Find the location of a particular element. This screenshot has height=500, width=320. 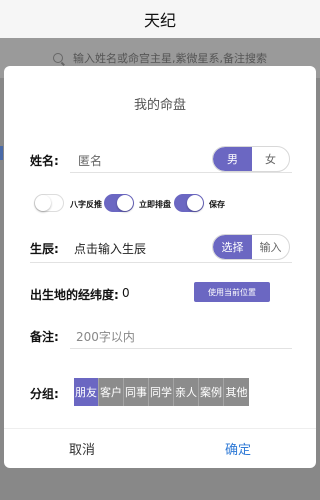

remark-label: 备注: is located at coordinates (44, 337).